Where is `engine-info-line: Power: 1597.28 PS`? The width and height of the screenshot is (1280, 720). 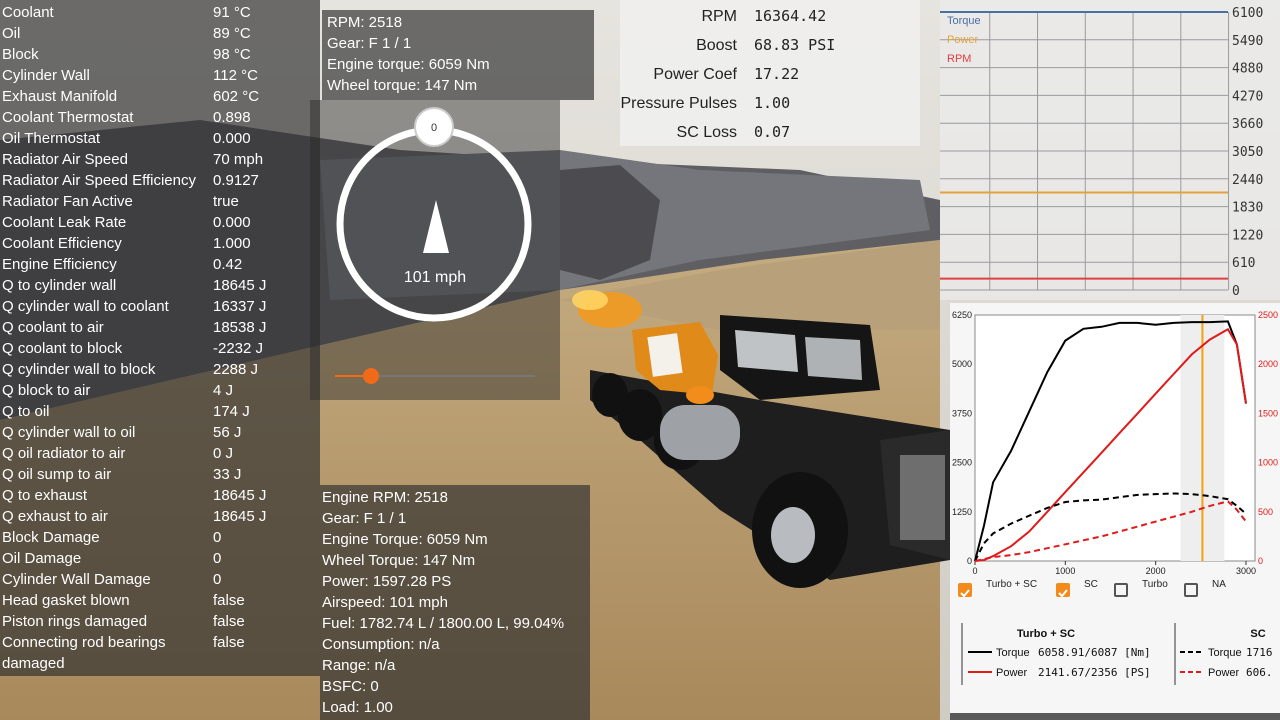
engine-info-line: Power: 1597.28 PS is located at coordinates (387, 581).